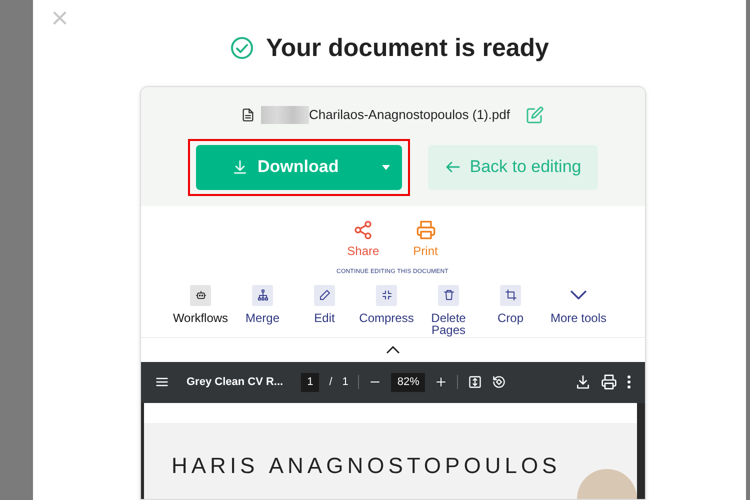 This screenshot has height=500, width=750. I want to click on tool-button: Edit, so click(325, 310).